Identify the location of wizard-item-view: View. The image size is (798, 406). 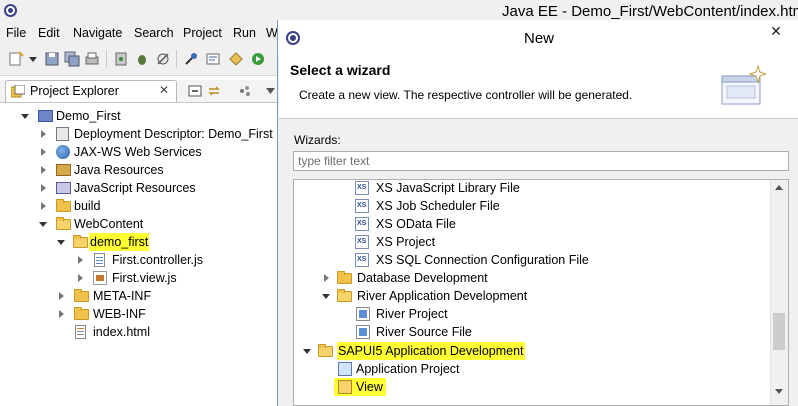
(533, 387).